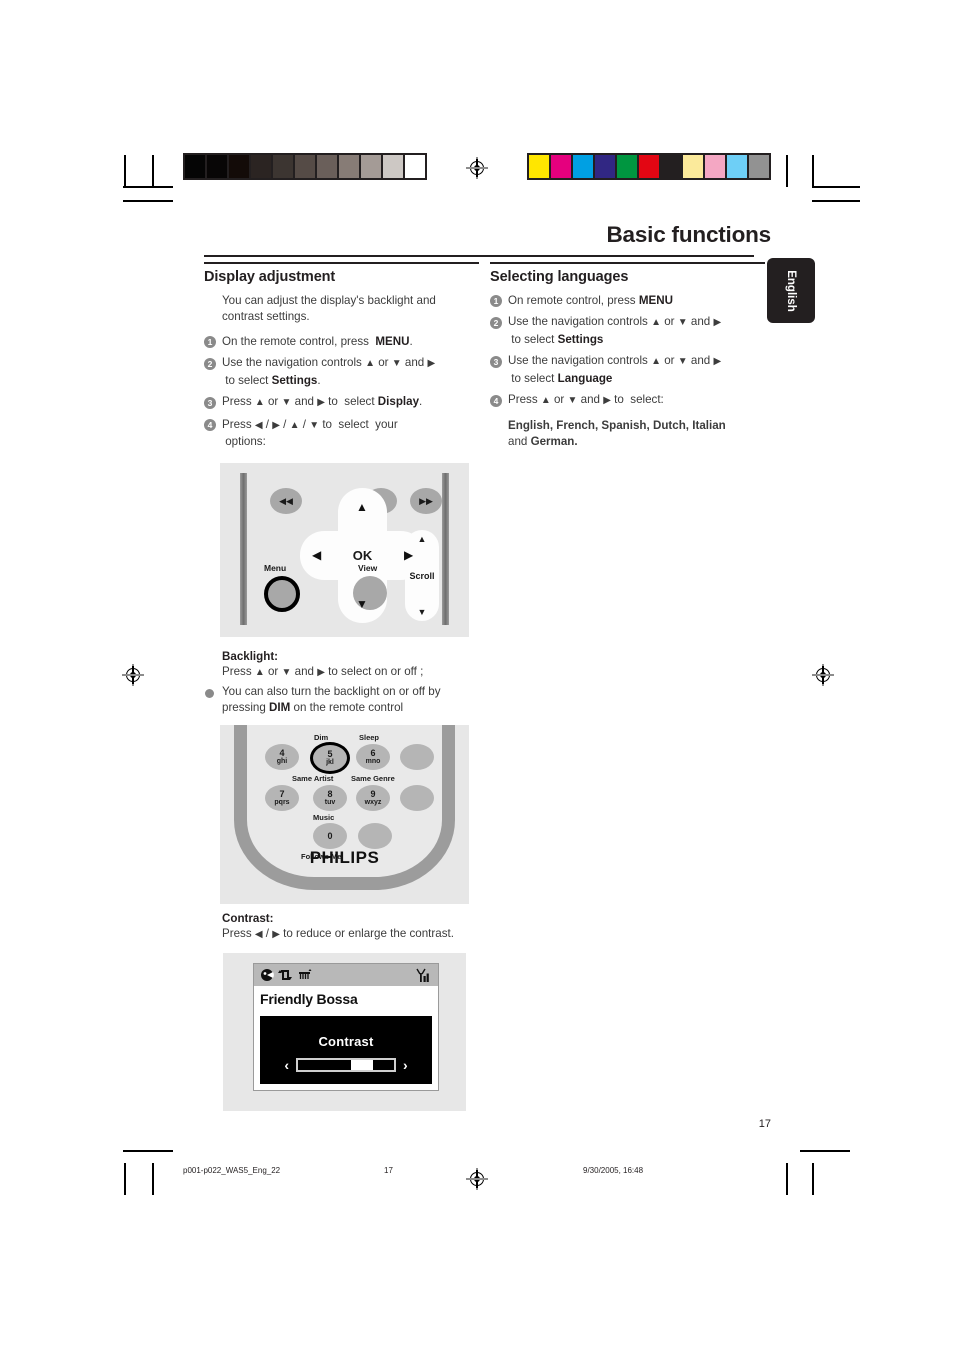  Describe the element at coordinates (496, 361) in the screenshot. I see `step-number-badge: 3` at that location.